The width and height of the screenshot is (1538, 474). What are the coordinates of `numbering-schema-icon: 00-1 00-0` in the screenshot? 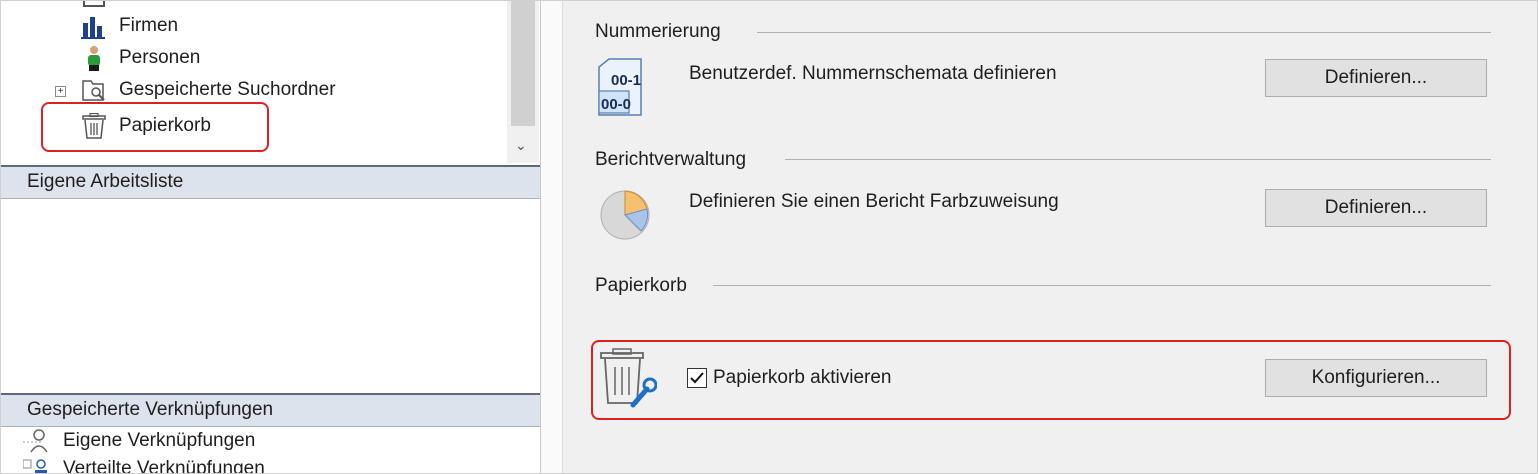 It's located at (620, 87).